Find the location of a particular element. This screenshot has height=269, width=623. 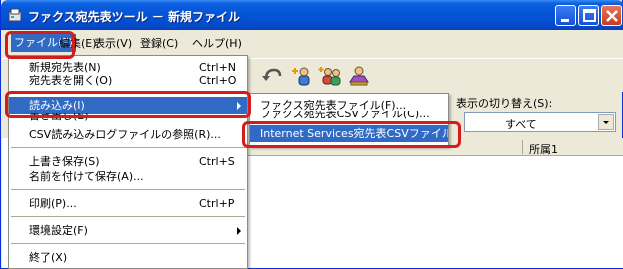

display-switch-value: すべて is located at coordinates (521, 124).